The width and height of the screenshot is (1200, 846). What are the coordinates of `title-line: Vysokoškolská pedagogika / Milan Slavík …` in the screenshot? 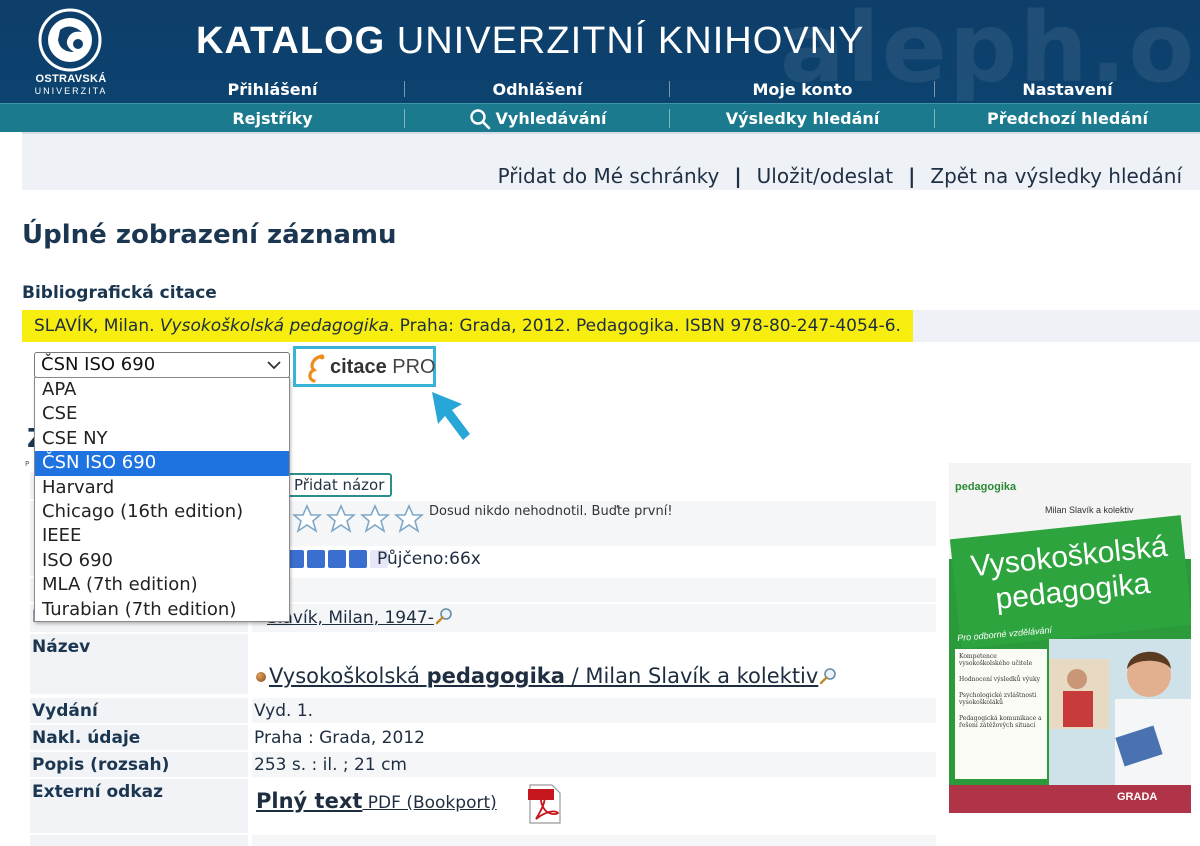 It's located at (547, 676).